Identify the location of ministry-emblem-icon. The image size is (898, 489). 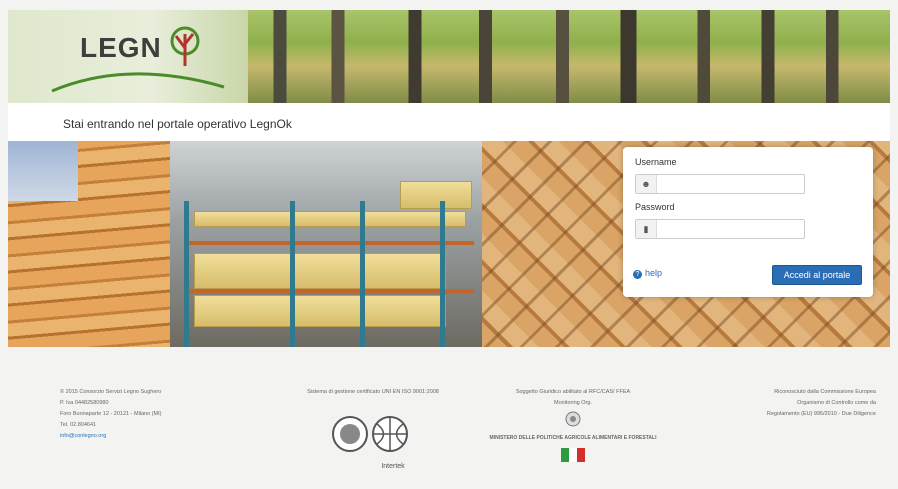
(573, 419).